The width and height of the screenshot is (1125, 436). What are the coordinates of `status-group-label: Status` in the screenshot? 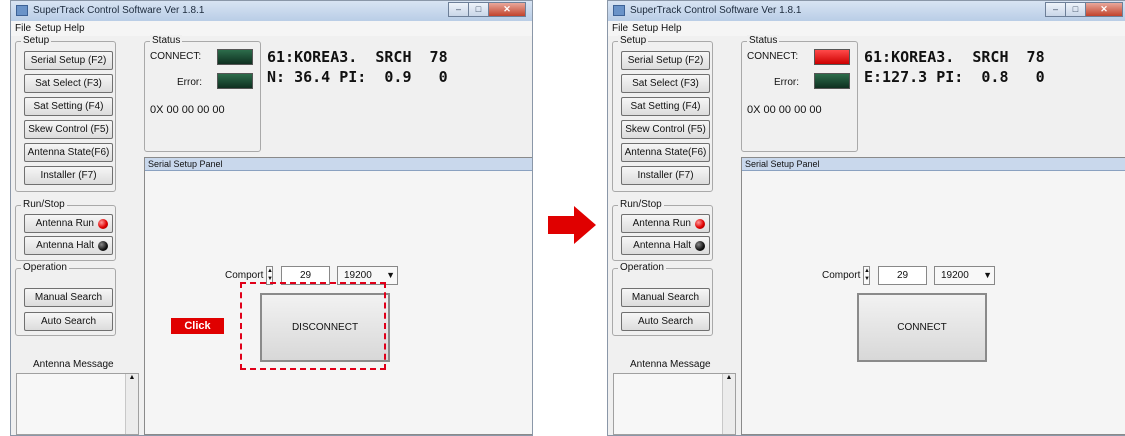 It's located at (166, 41).